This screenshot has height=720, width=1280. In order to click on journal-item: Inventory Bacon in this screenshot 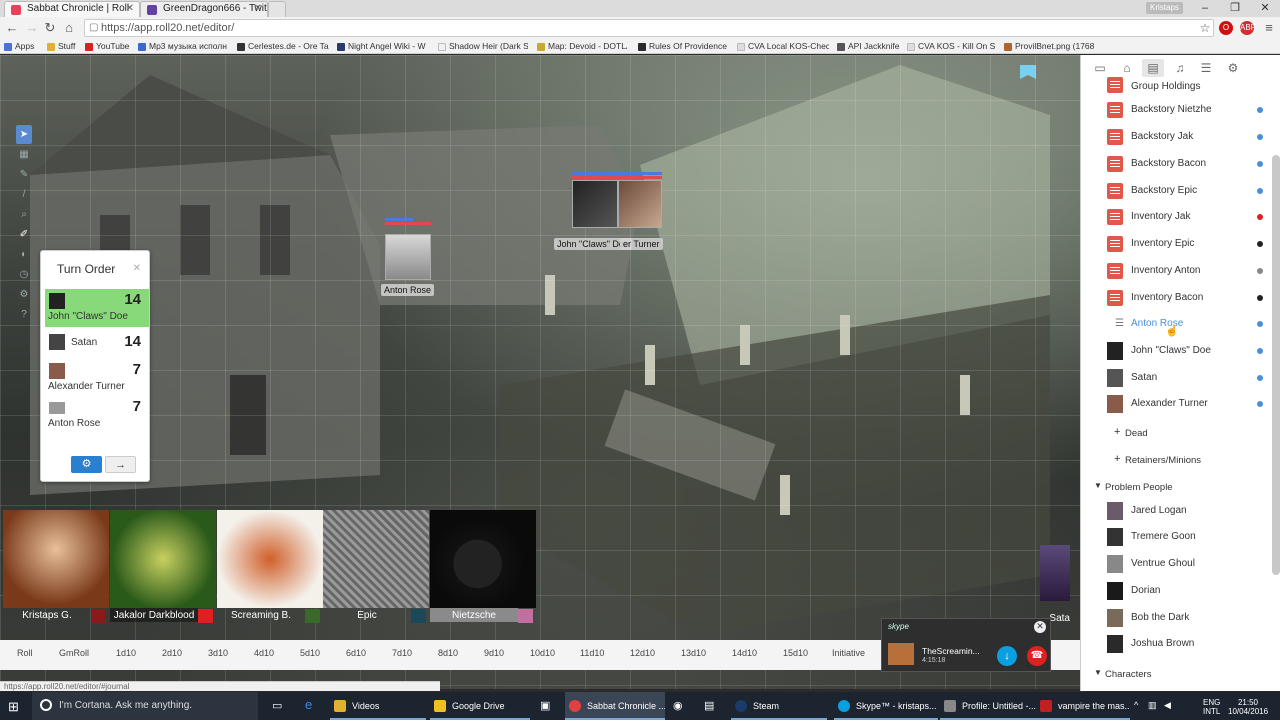, I will do `click(1176, 299)`.